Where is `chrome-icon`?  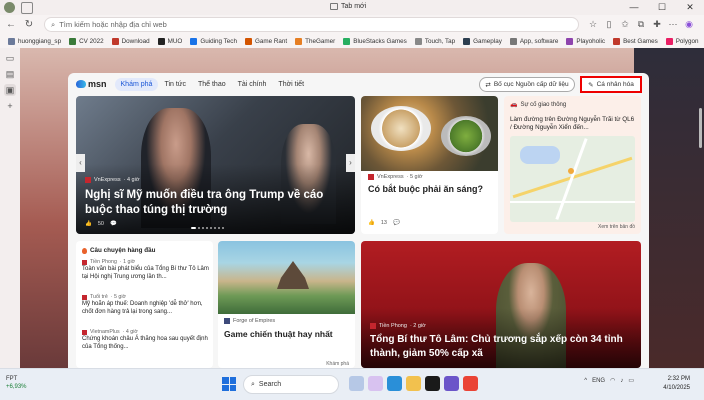 chrome-icon is located at coordinates (470, 383).